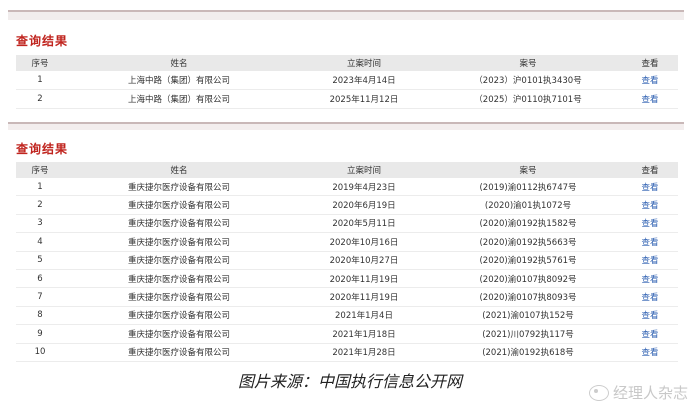 This screenshot has height=410, width=700. I want to click on cell-date: 2023年4月14日, so click(364, 80).